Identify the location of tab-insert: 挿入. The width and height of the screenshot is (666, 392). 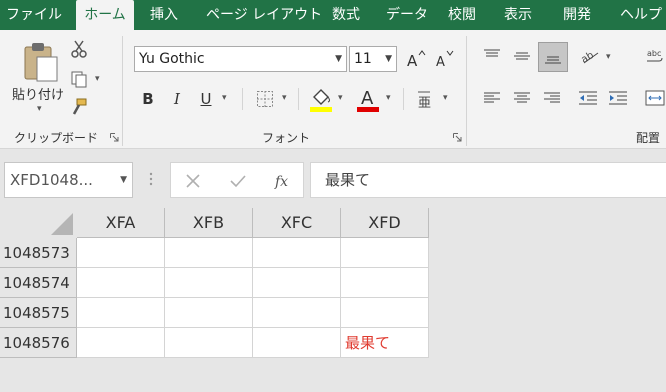
(164, 15).